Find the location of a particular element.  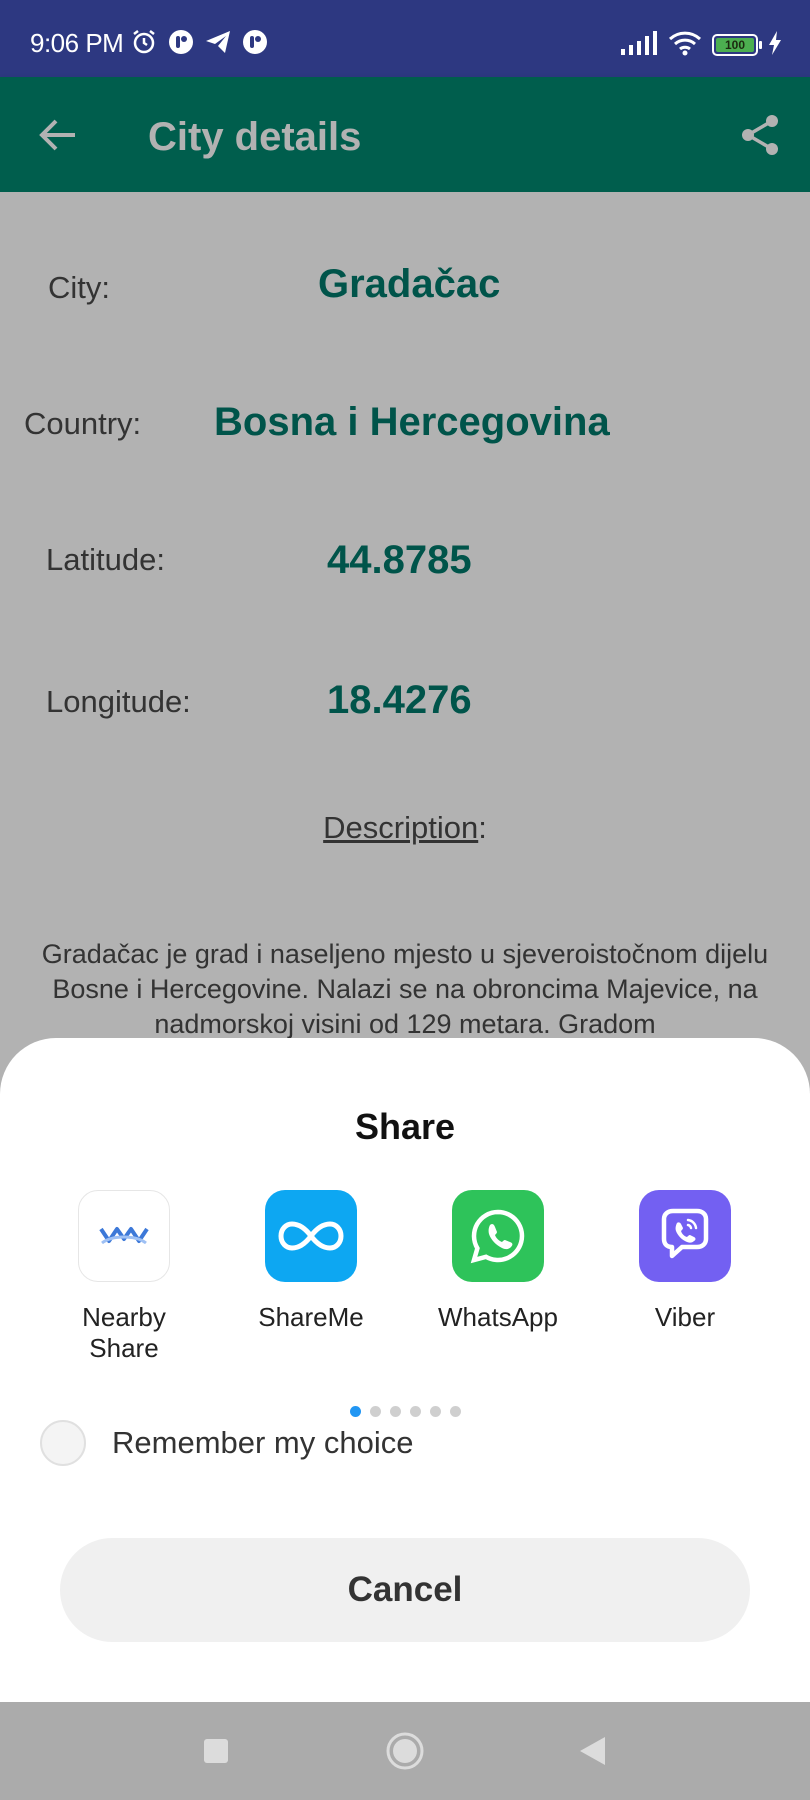

home-icon is located at coordinates (405, 1751).